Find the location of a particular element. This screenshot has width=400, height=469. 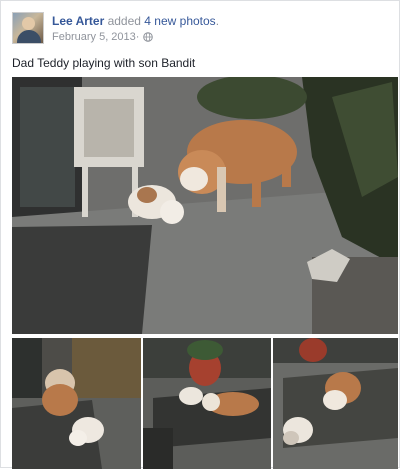

action-text: added is located at coordinates (124, 21).